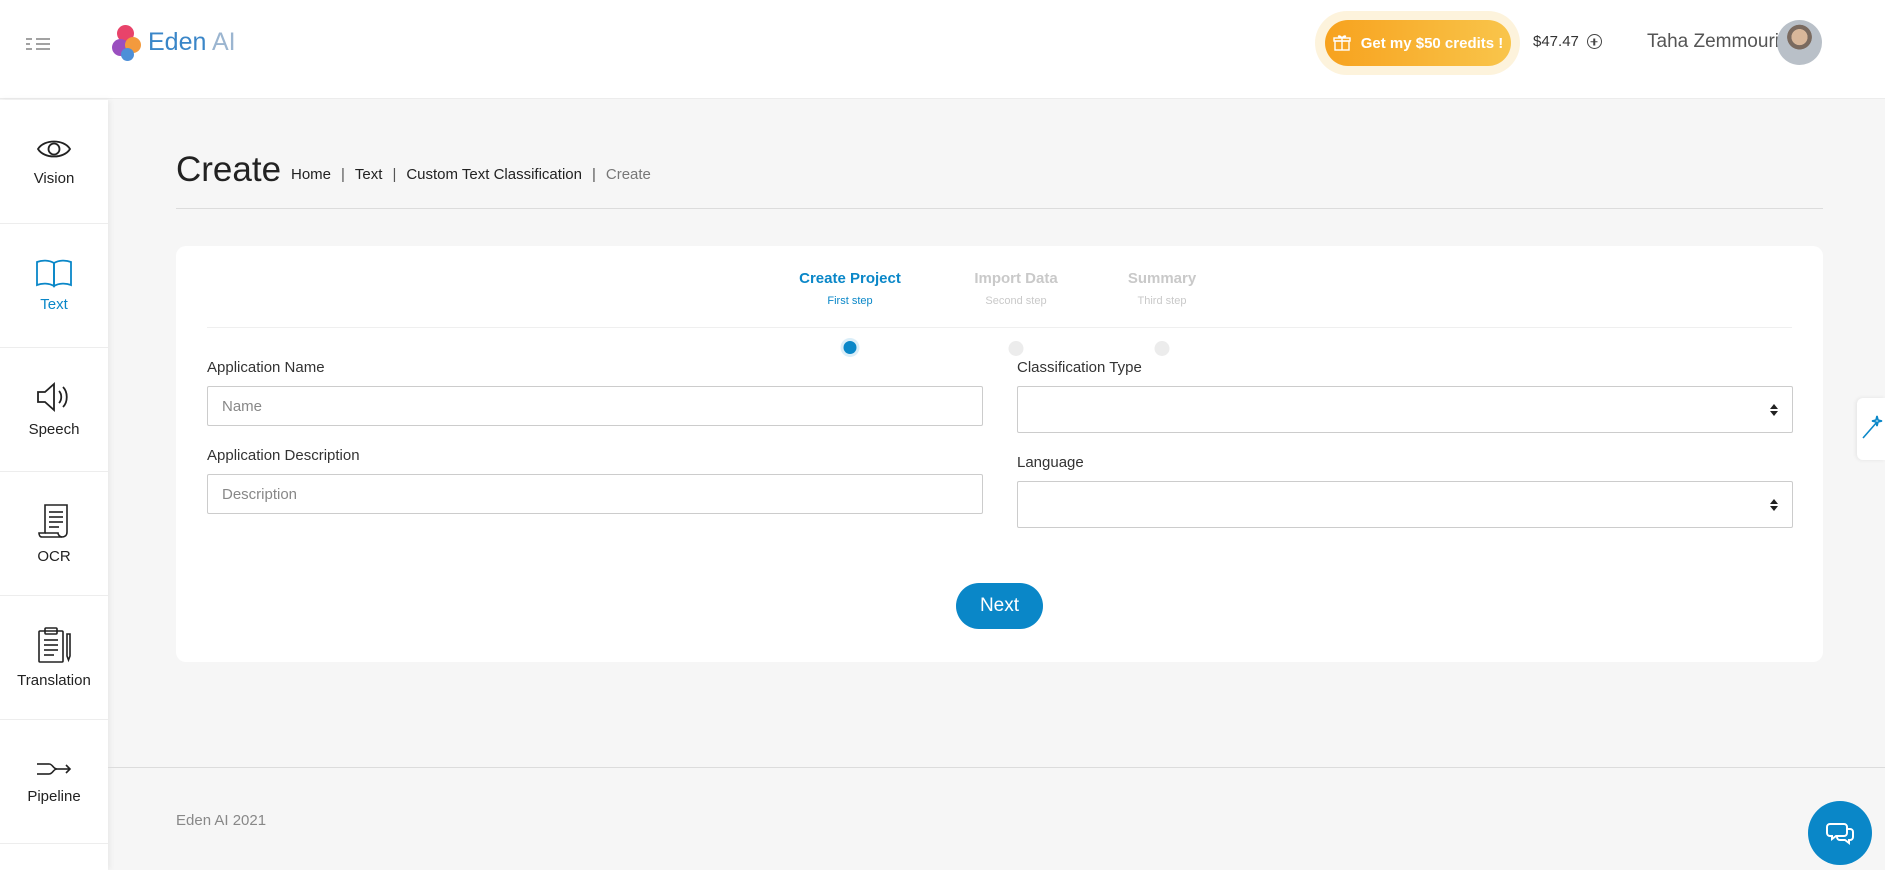  Describe the element at coordinates (1405, 409) in the screenshot. I see `classification-type-select` at that location.